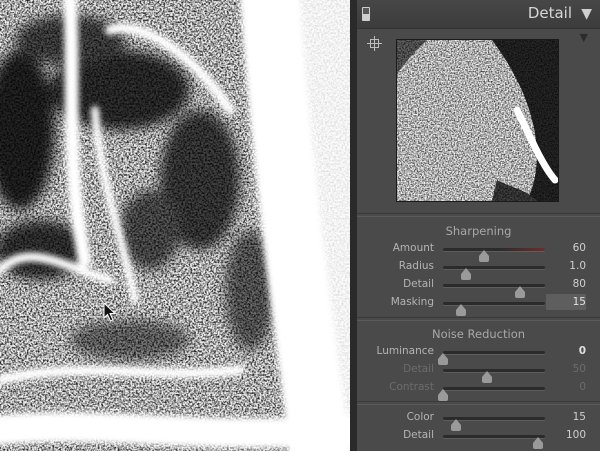 The height and width of the screenshot is (451, 600). I want to click on contrast-slider, so click(491, 394).